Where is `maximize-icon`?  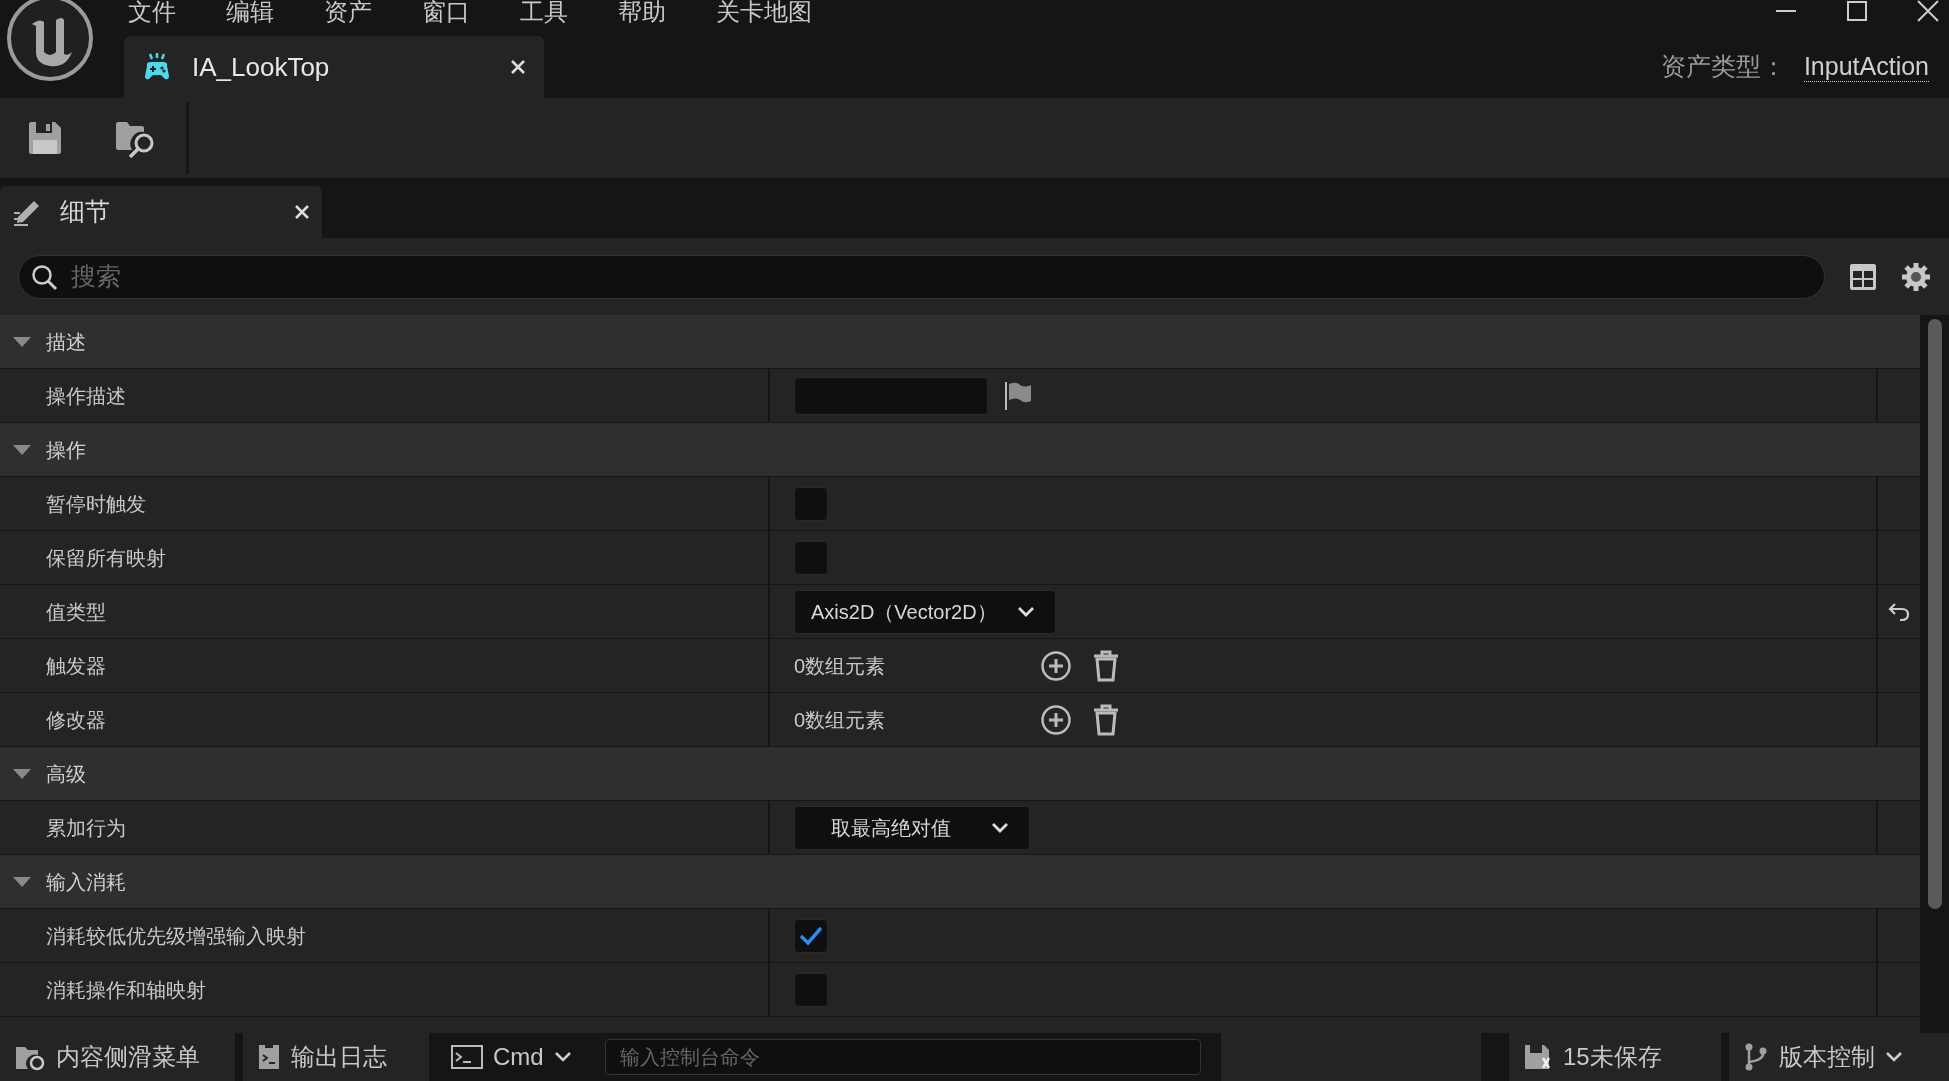 maximize-icon is located at coordinates (1857, 11).